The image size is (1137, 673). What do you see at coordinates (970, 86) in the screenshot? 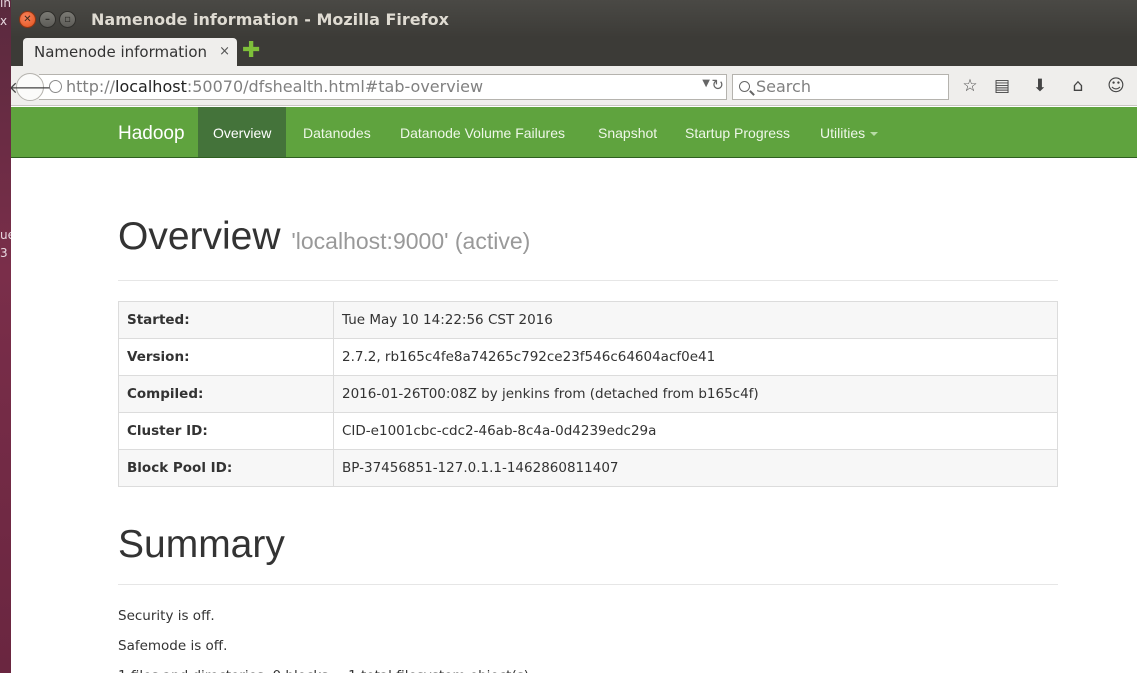
I see `bookmark-star-icon: ☆` at bounding box center [970, 86].